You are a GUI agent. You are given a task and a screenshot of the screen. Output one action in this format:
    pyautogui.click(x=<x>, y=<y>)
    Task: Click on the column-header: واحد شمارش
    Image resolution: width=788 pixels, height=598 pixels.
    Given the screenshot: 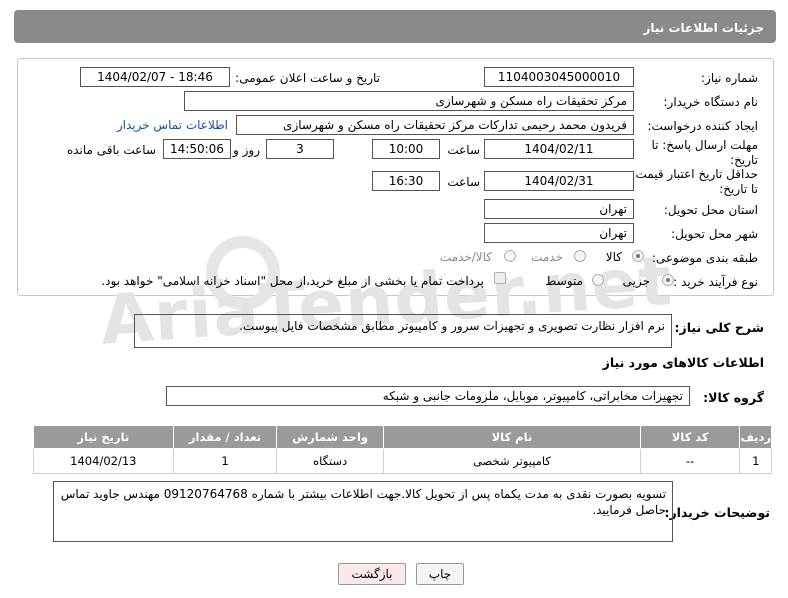 What is the action you would take?
    pyautogui.click(x=330, y=437)
    